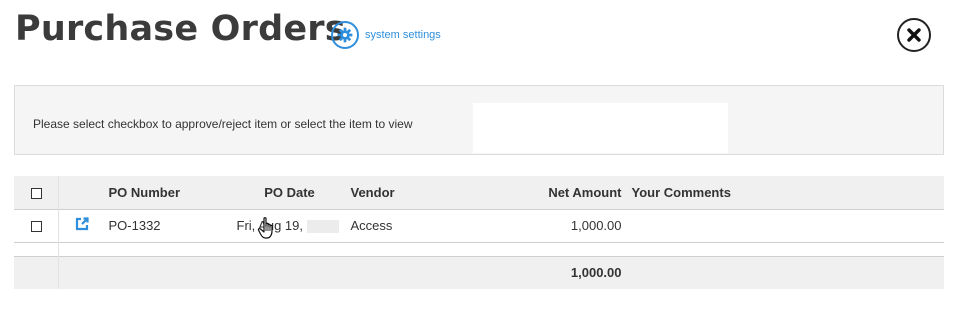 The width and height of the screenshot is (961, 309). I want to click on system-settings-link: system settings, so click(386, 35).